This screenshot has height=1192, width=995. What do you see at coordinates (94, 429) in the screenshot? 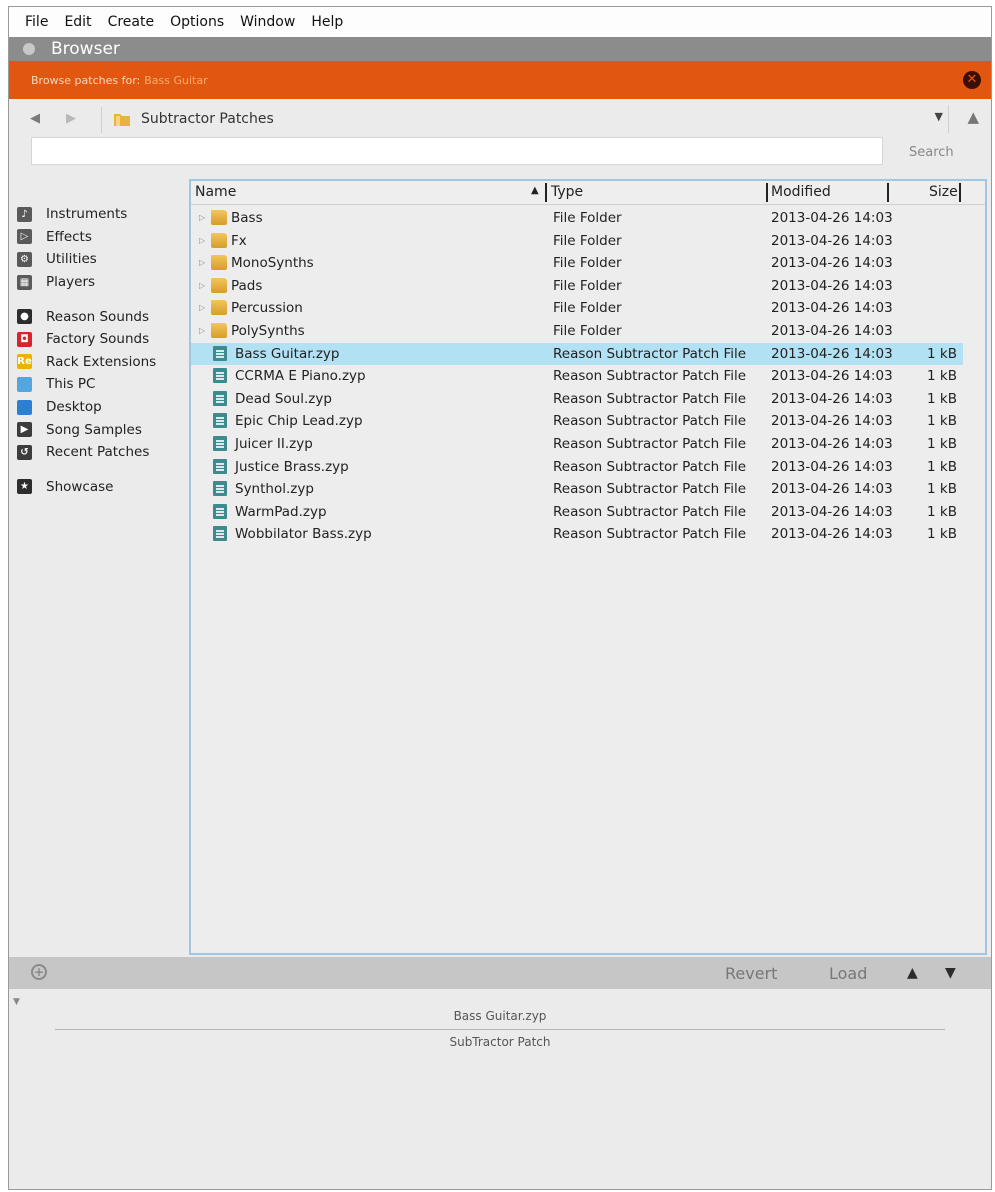
I see `sidebar-item-label: Song Samples` at bounding box center [94, 429].